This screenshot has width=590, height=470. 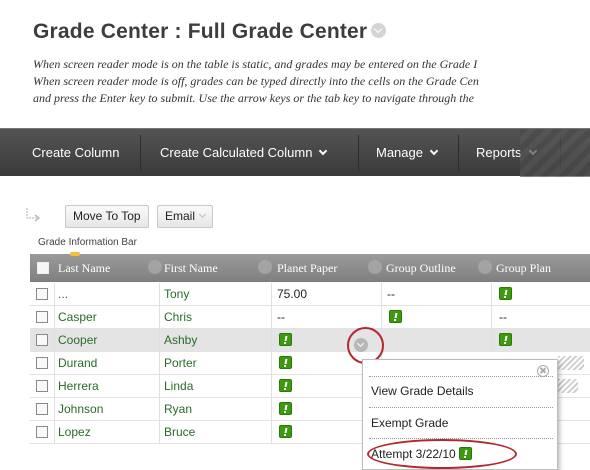 I want to click on create-calculated-column-label: Create Calculated Column, so click(x=236, y=152).